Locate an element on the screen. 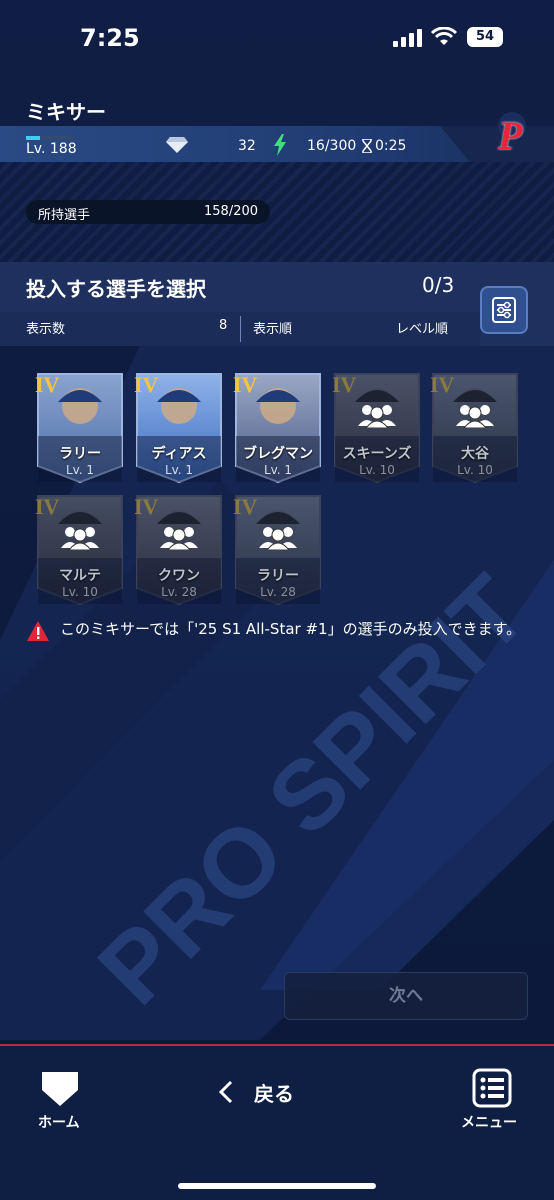 This screenshot has height=1200, width=554. player-card: IV マルテ Lv. 10 is located at coordinates (79, 550).